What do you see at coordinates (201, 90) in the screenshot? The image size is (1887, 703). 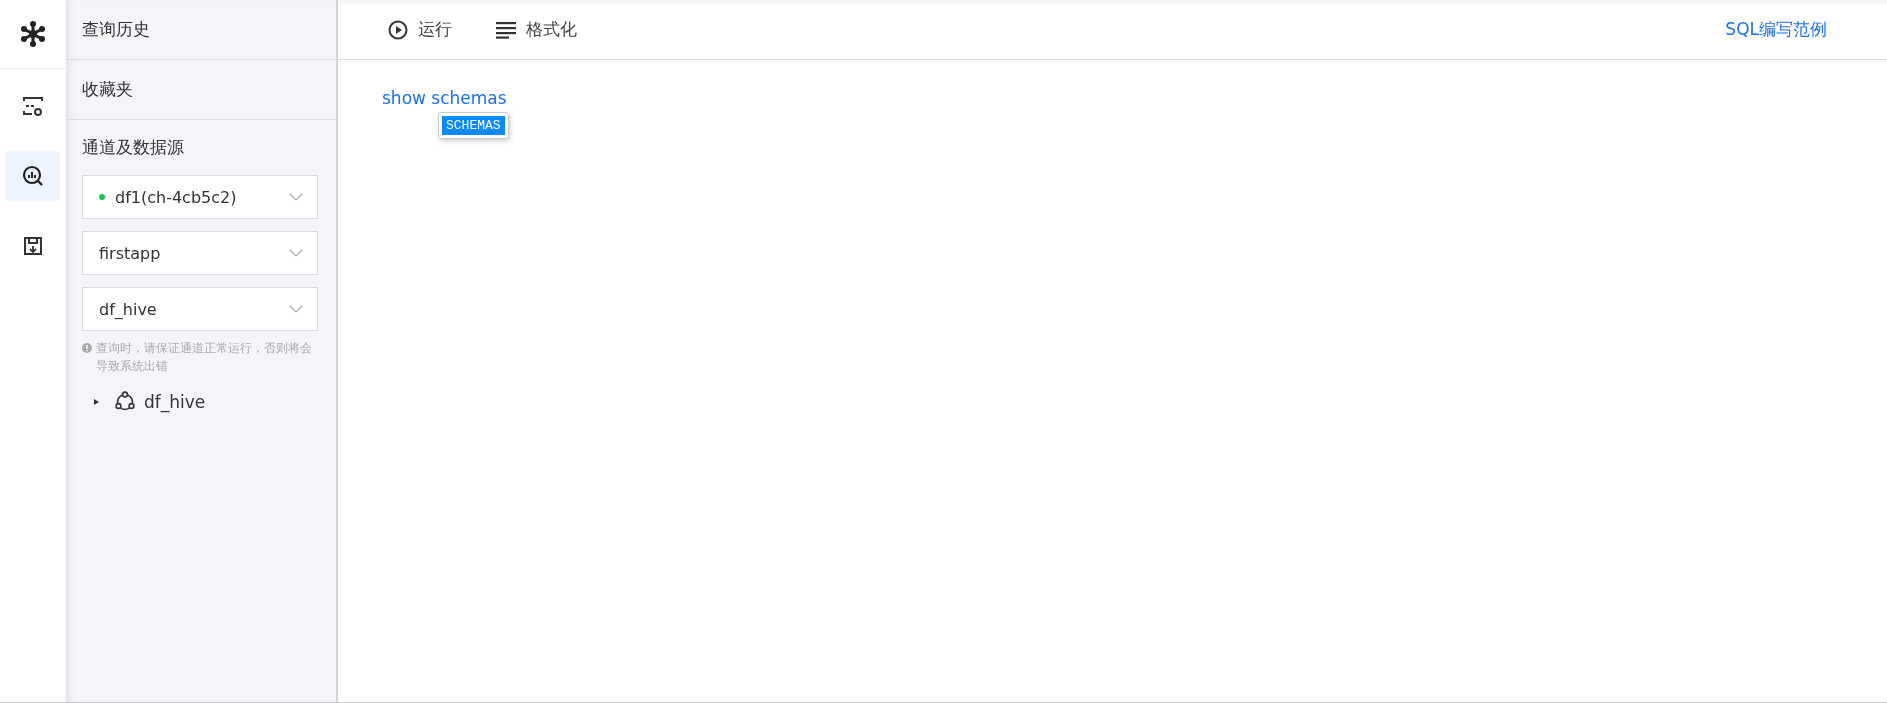 I see `sidebar-item: 收藏夹` at bounding box center [201, 90].